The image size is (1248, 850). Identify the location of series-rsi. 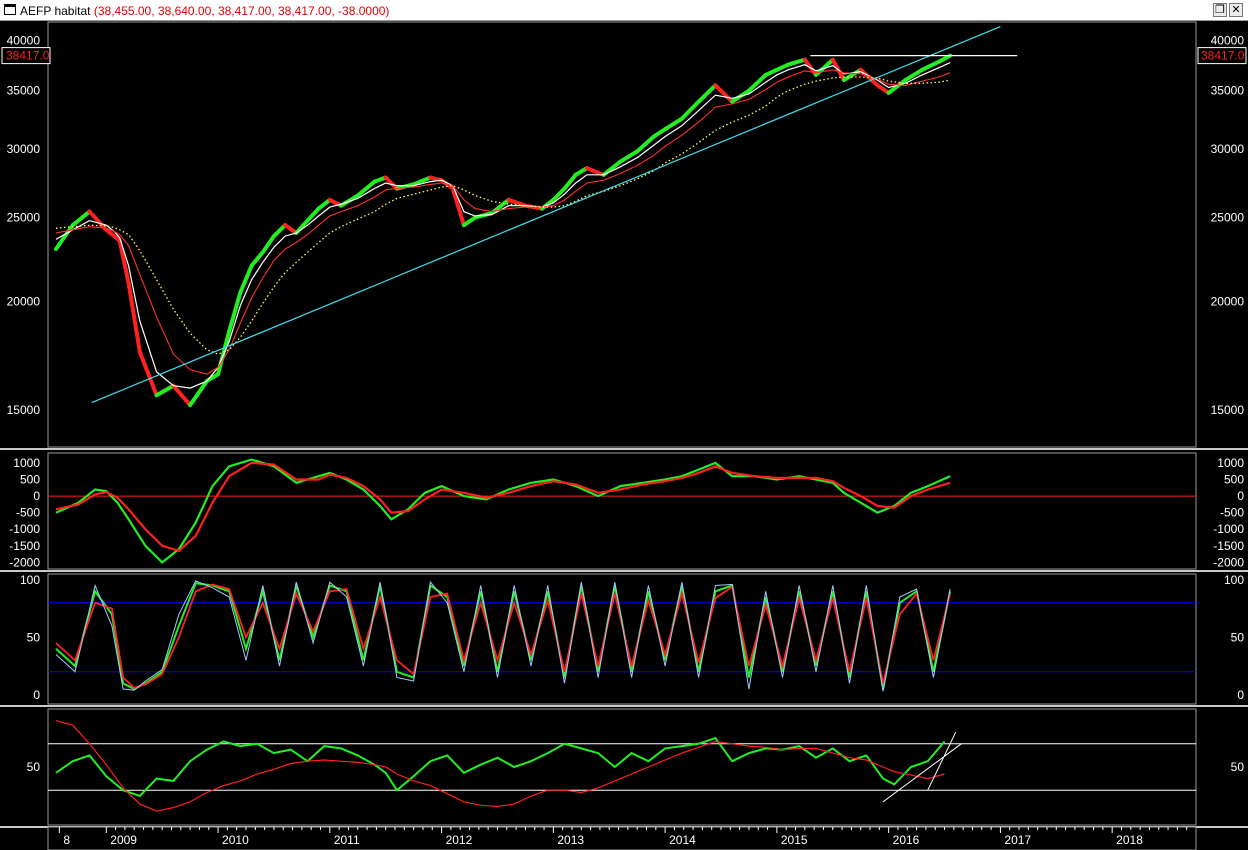
(500, 767).